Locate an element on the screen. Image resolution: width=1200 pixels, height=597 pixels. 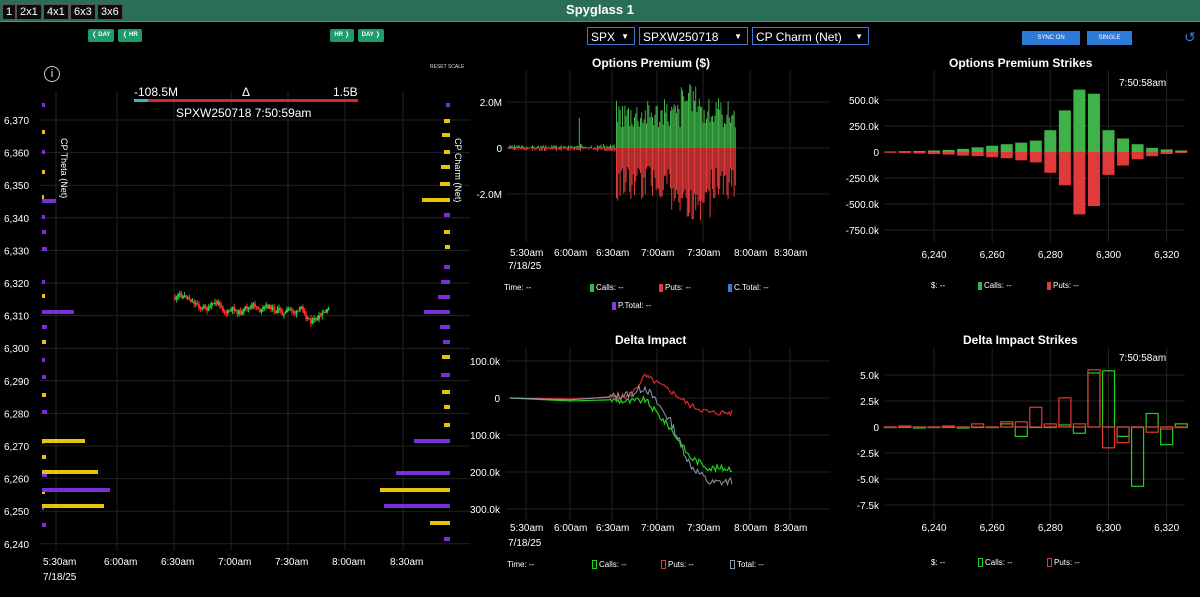
theta-strike-bars is located at coordinates (76, 315).